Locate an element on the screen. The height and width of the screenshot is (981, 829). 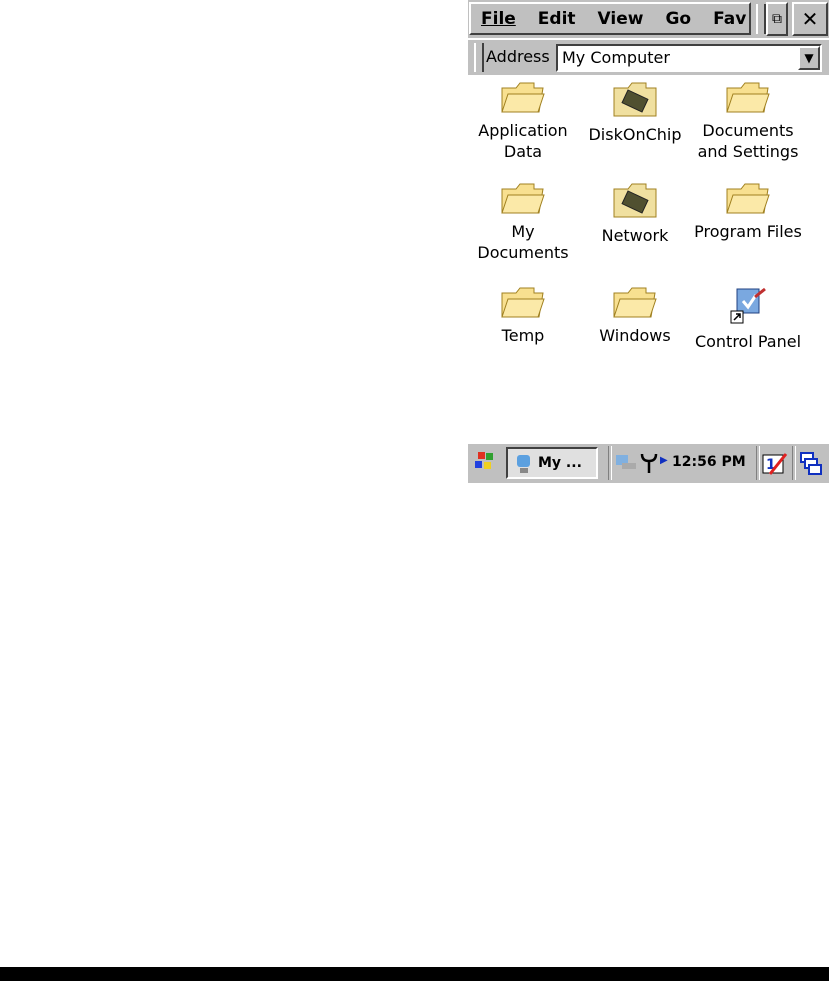
windows-cursor-icon: ⧉ is located at coordinates (777, 19).